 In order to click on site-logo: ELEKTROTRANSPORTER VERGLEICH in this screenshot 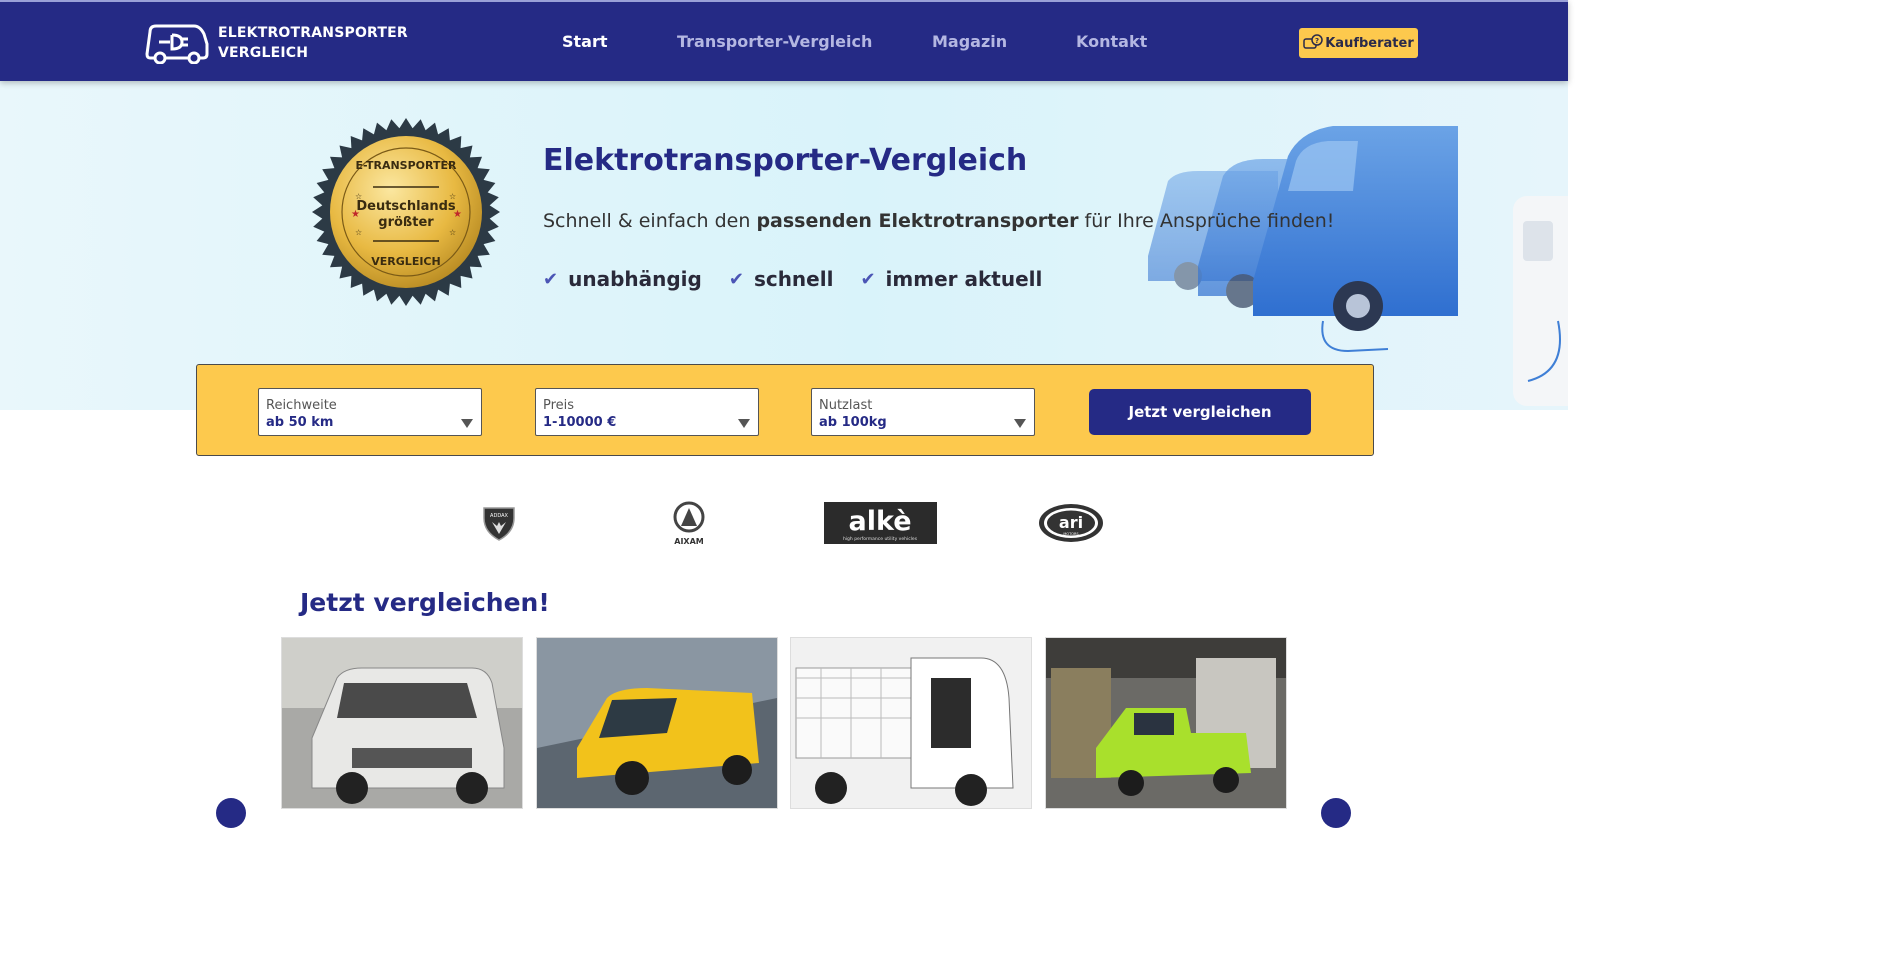, I will do `click(276, 43)`.